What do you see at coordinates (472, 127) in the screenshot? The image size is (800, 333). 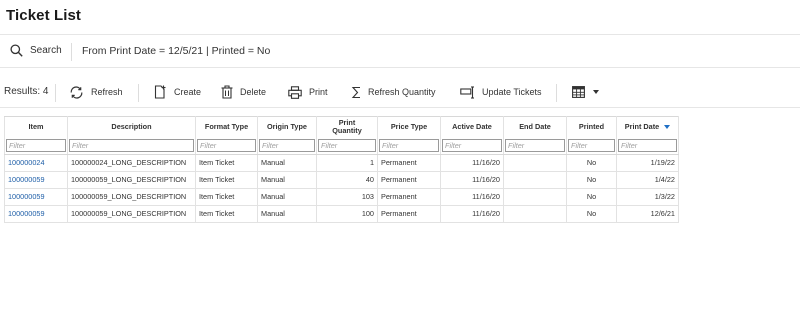 I see `column-header-active-date: Active Date` at bounding box center [472, 127].